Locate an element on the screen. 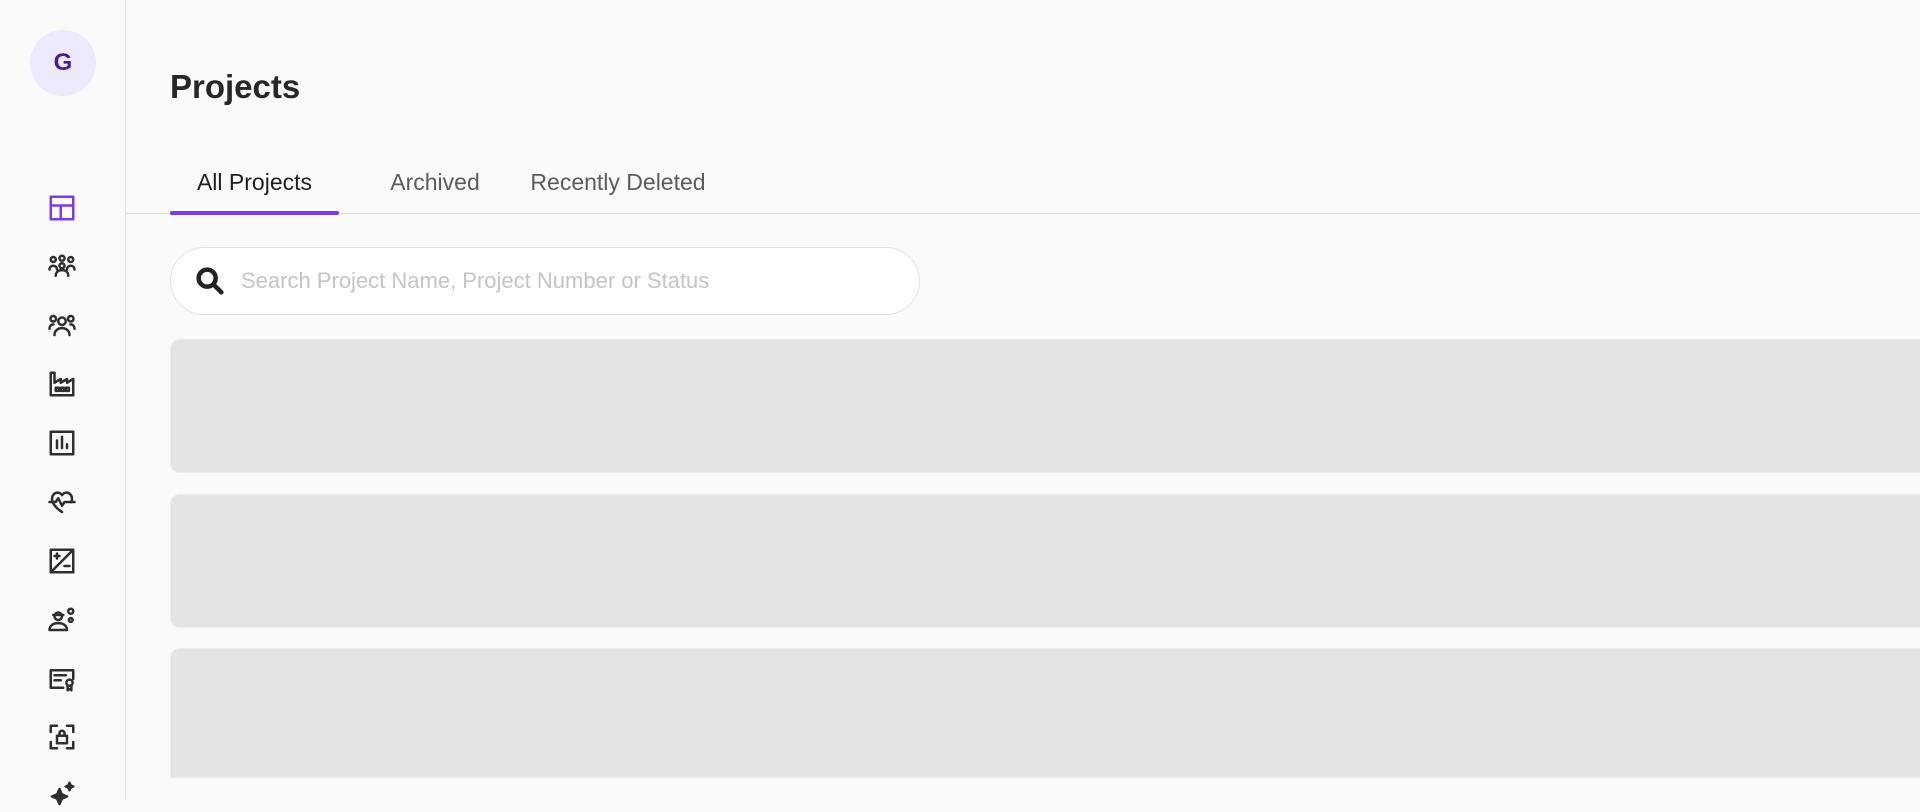  factory-icon is located at coordinates (62, 384).